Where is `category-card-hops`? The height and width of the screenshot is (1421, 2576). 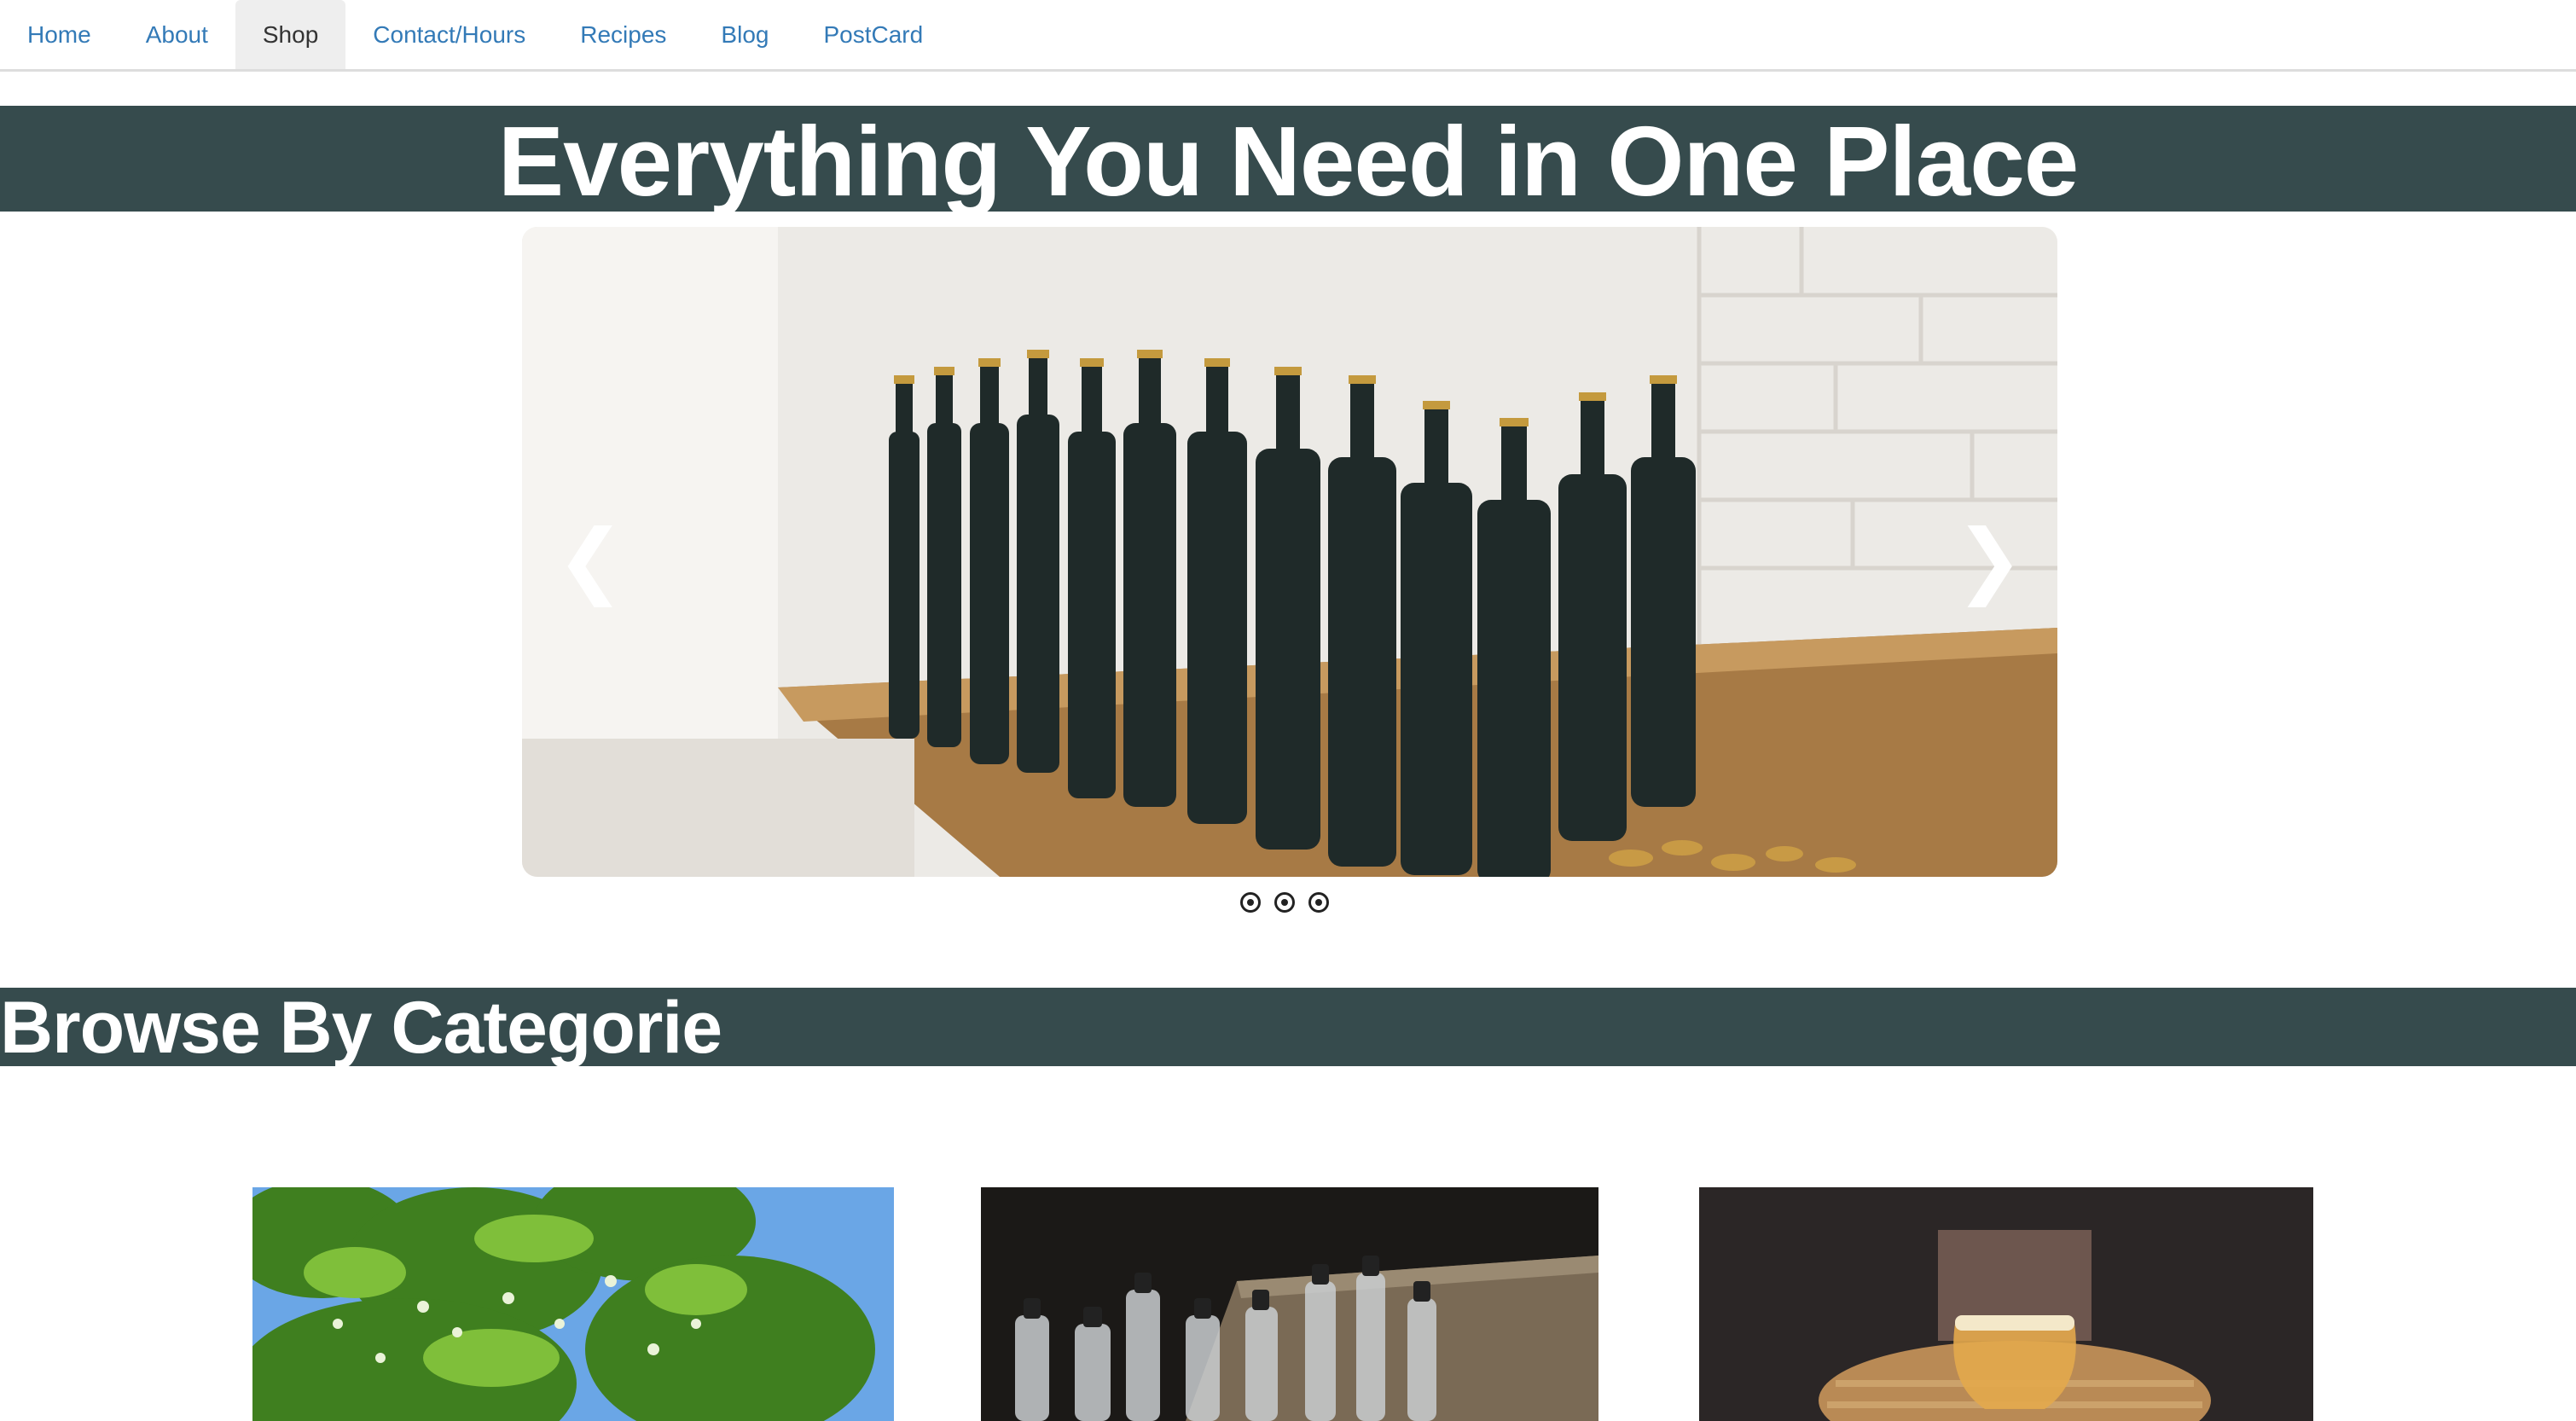 category-card-hops is located at coordinates (573, 1304).